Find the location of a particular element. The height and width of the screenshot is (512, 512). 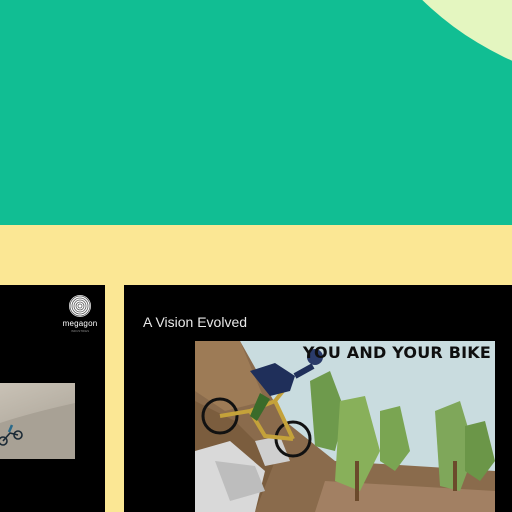

megagon-logo: megagon INDUSTRIES is located at coordinates (80, 314).